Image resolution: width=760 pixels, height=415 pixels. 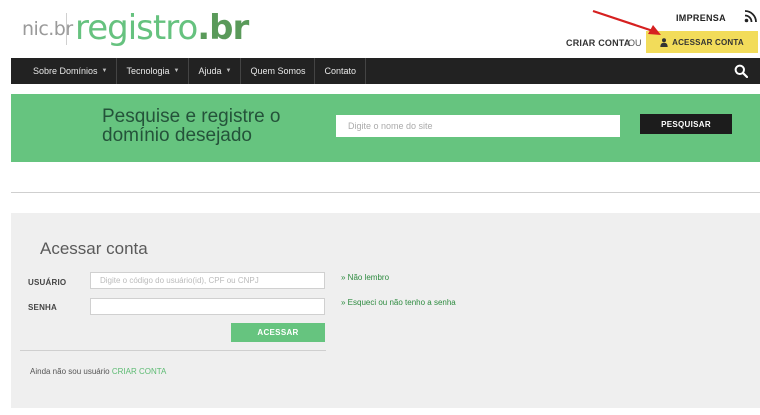 What do you see at coordinates (191, 126) in the screenshot?
I see `search-title: Pesquise e registre o domínio desejado` at bounding box center [191, 126].